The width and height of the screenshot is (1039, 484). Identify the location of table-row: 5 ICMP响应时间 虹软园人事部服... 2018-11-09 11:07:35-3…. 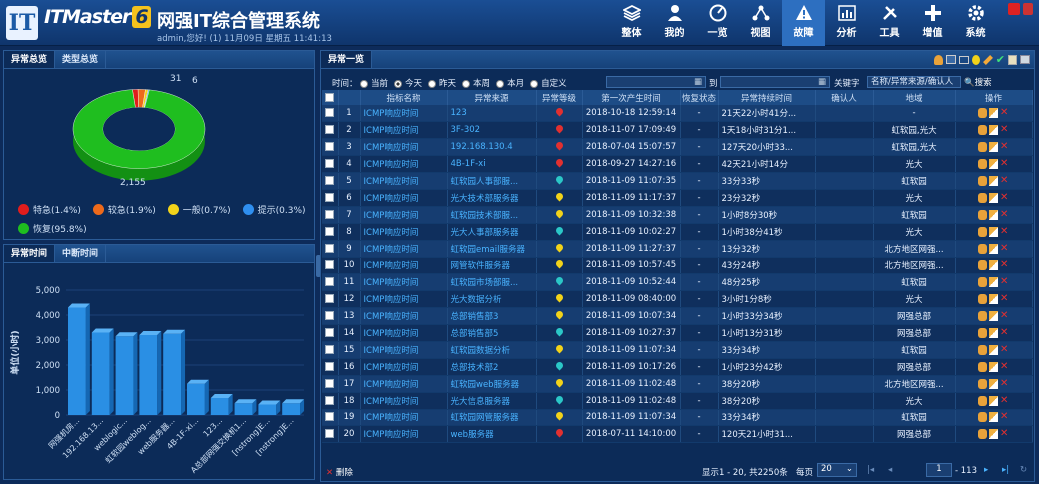
(677, 181).